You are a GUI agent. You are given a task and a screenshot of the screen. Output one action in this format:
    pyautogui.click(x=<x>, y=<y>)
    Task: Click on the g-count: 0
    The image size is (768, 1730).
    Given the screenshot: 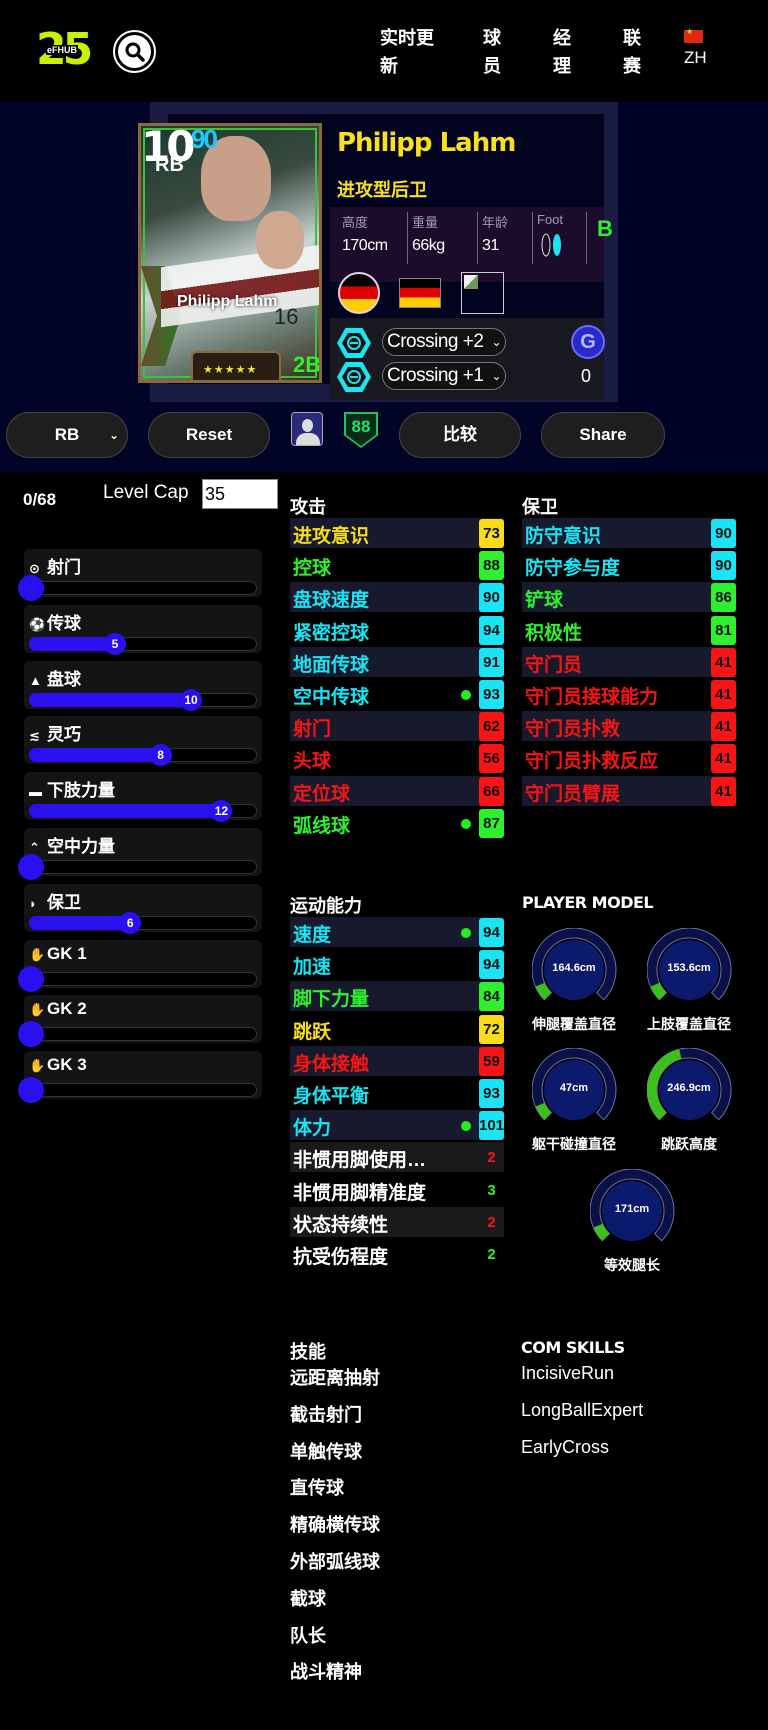 What is the action you would take?
    pyautogui.click(x=586, y=376)
    